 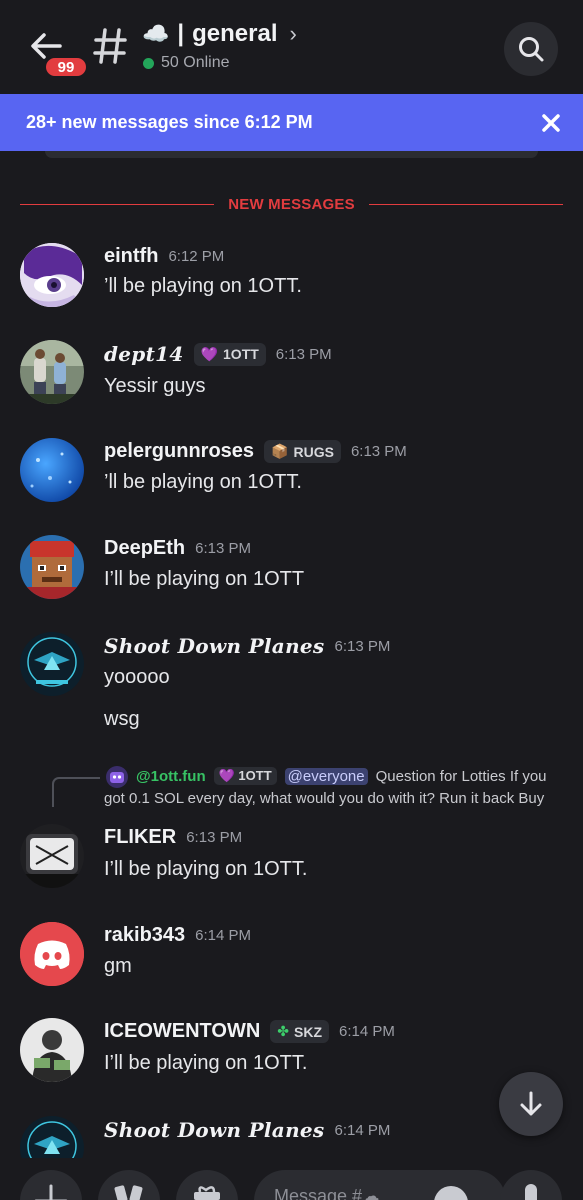 I want to click on clover-icon: ✤, so click(x=283, y=1031).